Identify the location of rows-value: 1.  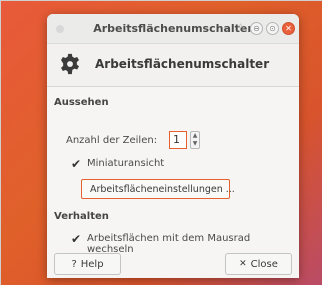
(176, 139).